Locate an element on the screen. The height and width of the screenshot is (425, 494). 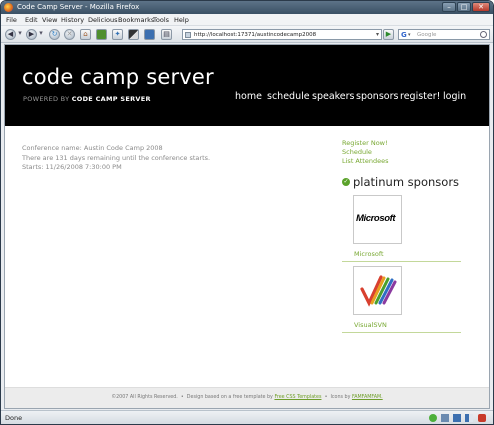
nav-home: home is located at coordinates (248, 97).